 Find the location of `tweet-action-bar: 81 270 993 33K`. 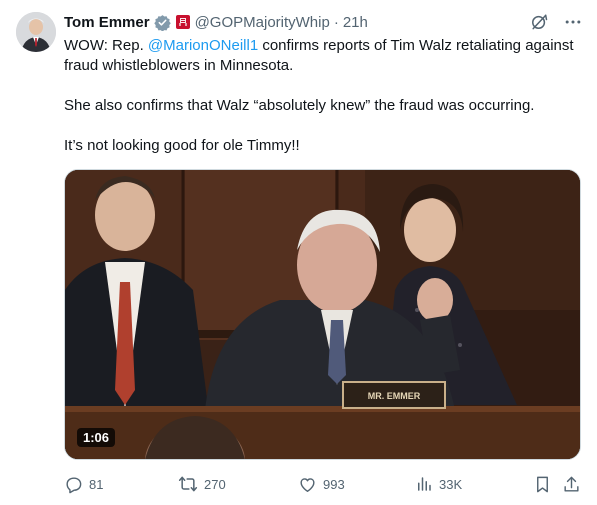

tweet-action-bar: 81 270 993 33K is located at coordinates (322, 484).